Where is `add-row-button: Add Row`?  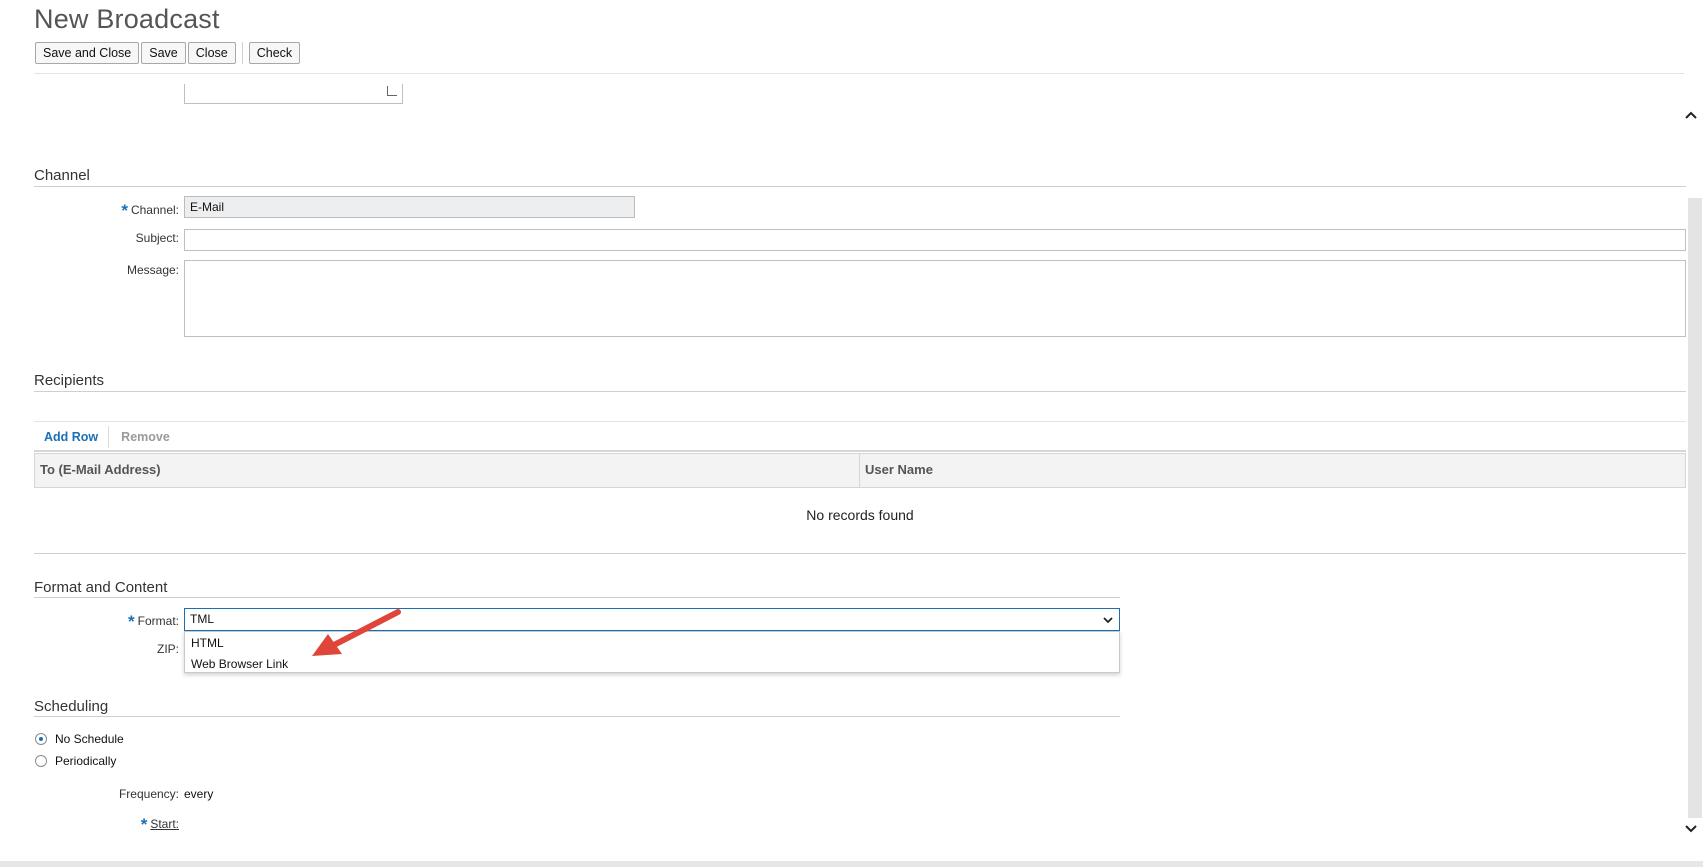
add-row-button: Add Row is located at coordinates (71, 437).